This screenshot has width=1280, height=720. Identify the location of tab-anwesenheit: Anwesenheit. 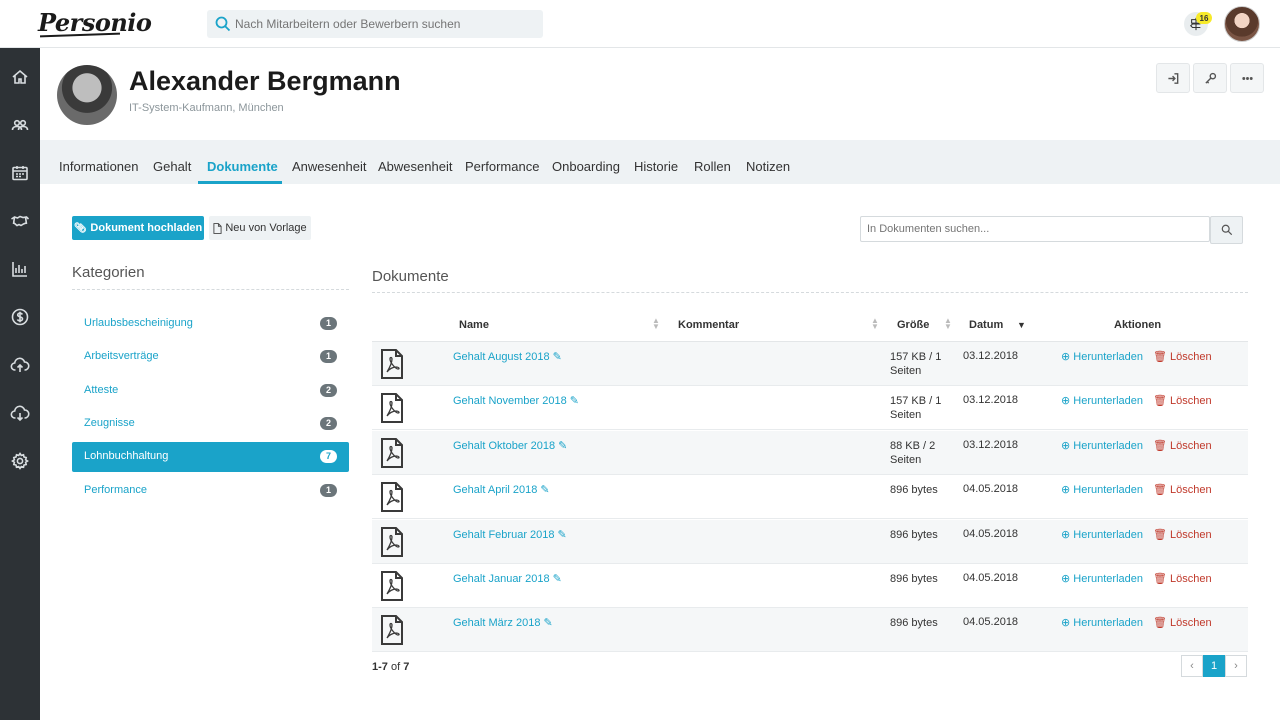
(329, 162).